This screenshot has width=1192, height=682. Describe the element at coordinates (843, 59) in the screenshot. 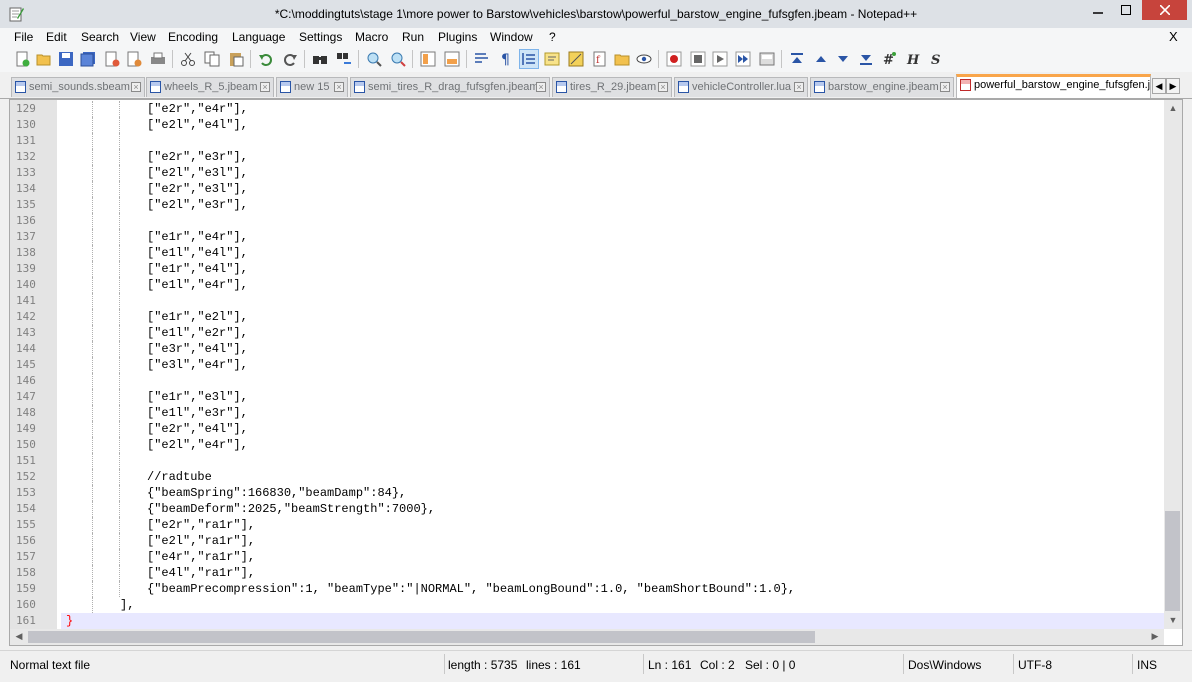

I see `down-icon` at that location.